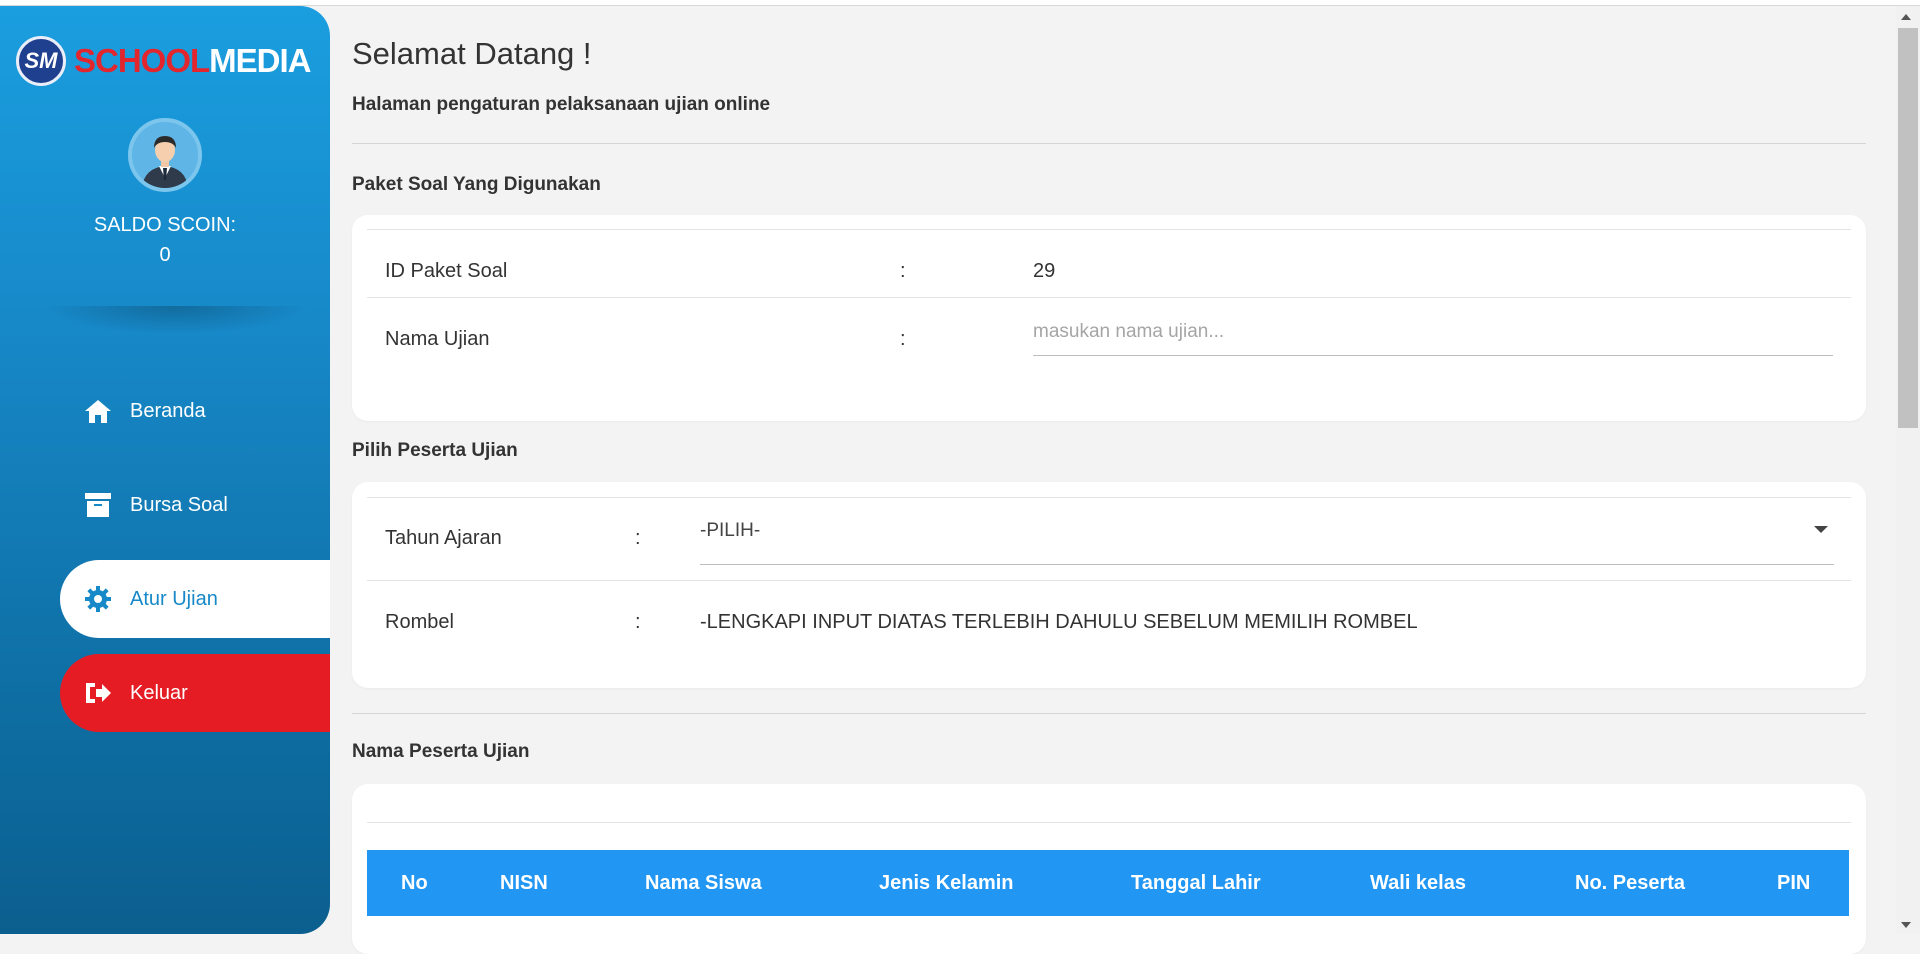 Image resolution: width=1920 pixels, height=954 pixels. What do you see at coordinates (414, 883) in the screenshot?
I see `column-header-no: No` at bounding box center [414, 883].